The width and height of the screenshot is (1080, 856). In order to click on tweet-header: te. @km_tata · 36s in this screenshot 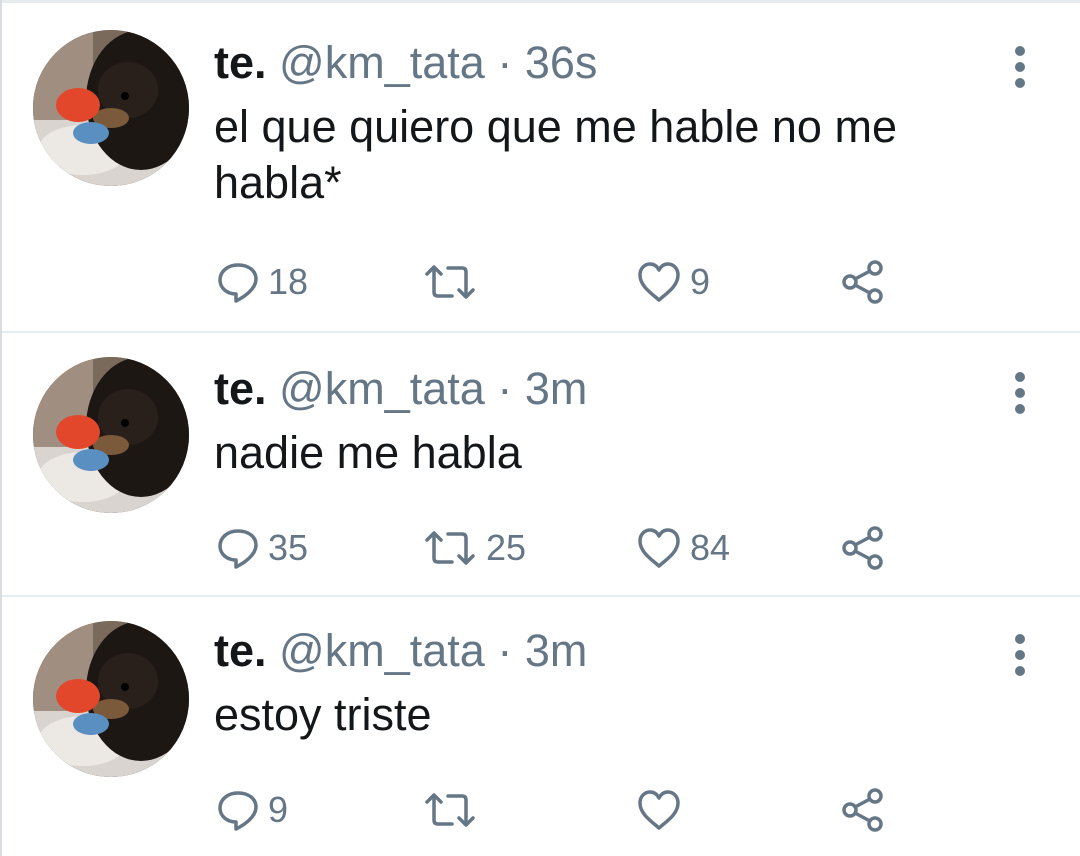, I will do `click(405, 63)`.